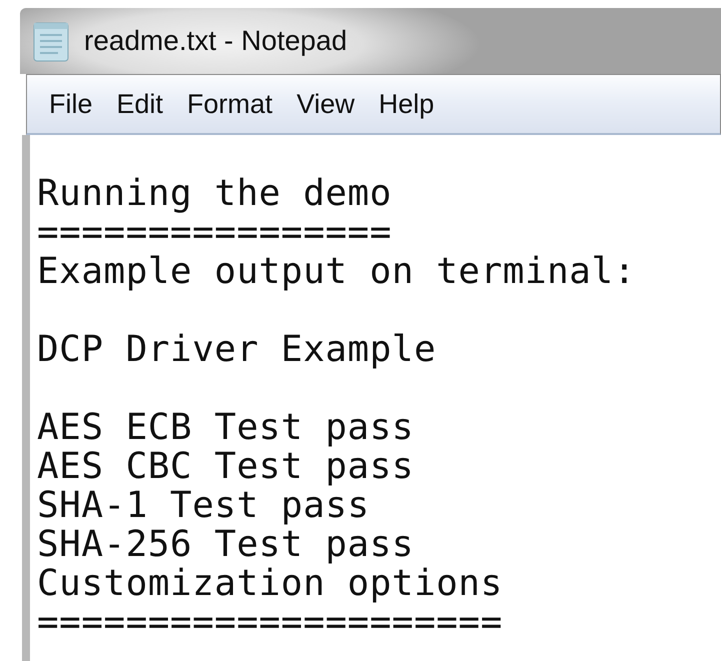 This screenshot has height=661, width=721. What do you see at coordinates (325, 104) in the screenshot?
I see `menu-item: View` at bounding box center [325, 104].